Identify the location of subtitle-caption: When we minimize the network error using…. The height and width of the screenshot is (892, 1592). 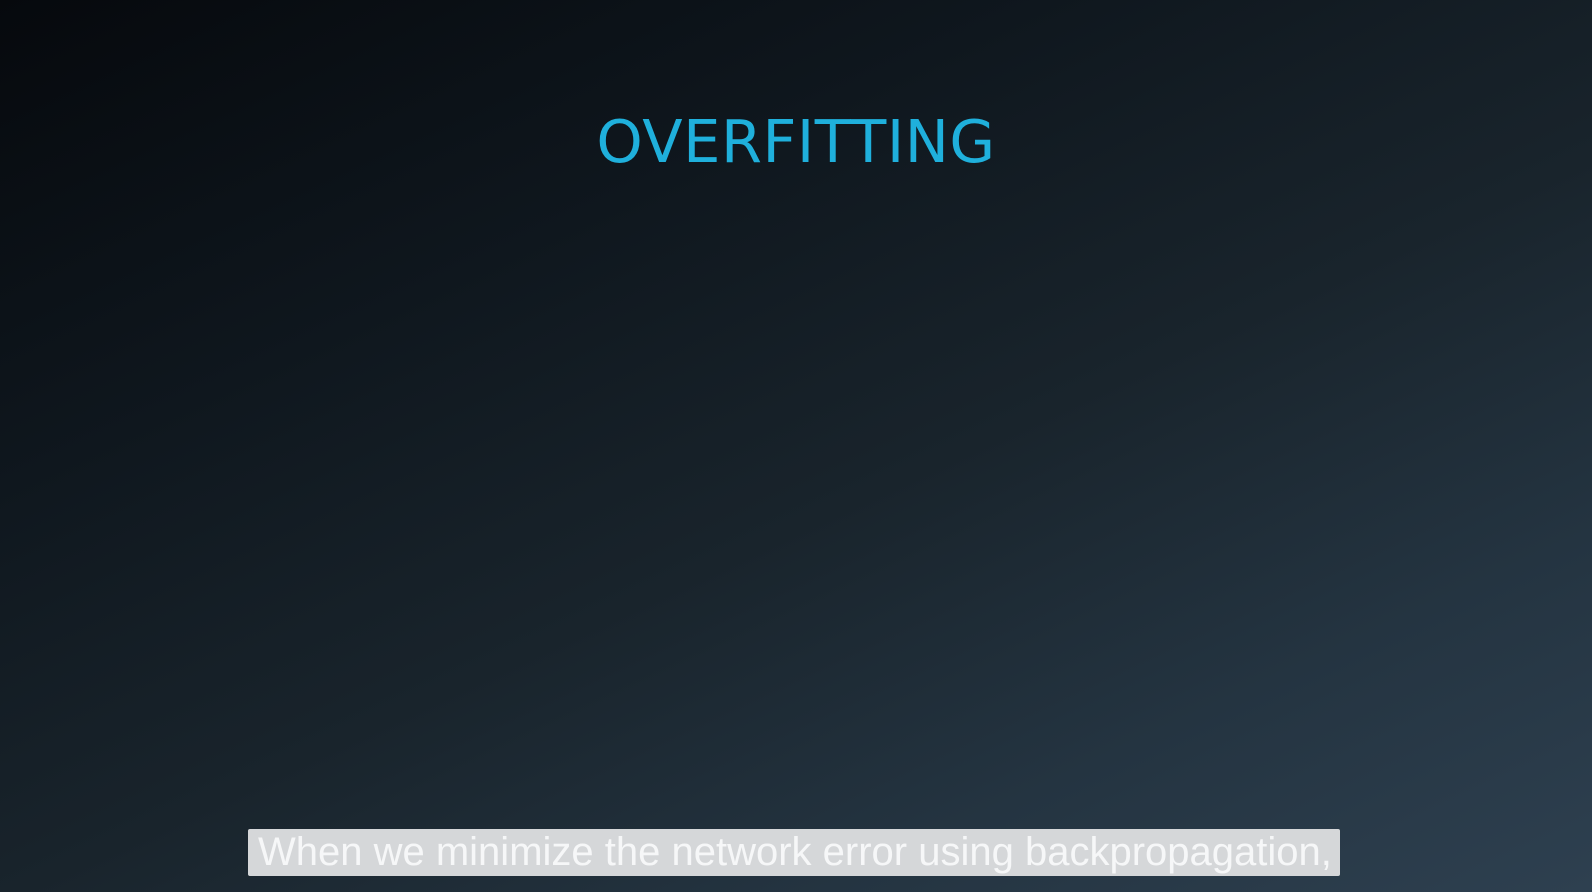
(794, 852).